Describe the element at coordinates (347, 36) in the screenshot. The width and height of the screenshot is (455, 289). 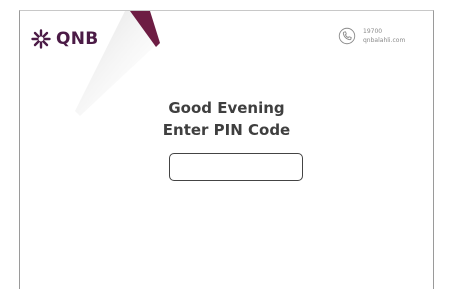
I see `phone-icon` at that location.